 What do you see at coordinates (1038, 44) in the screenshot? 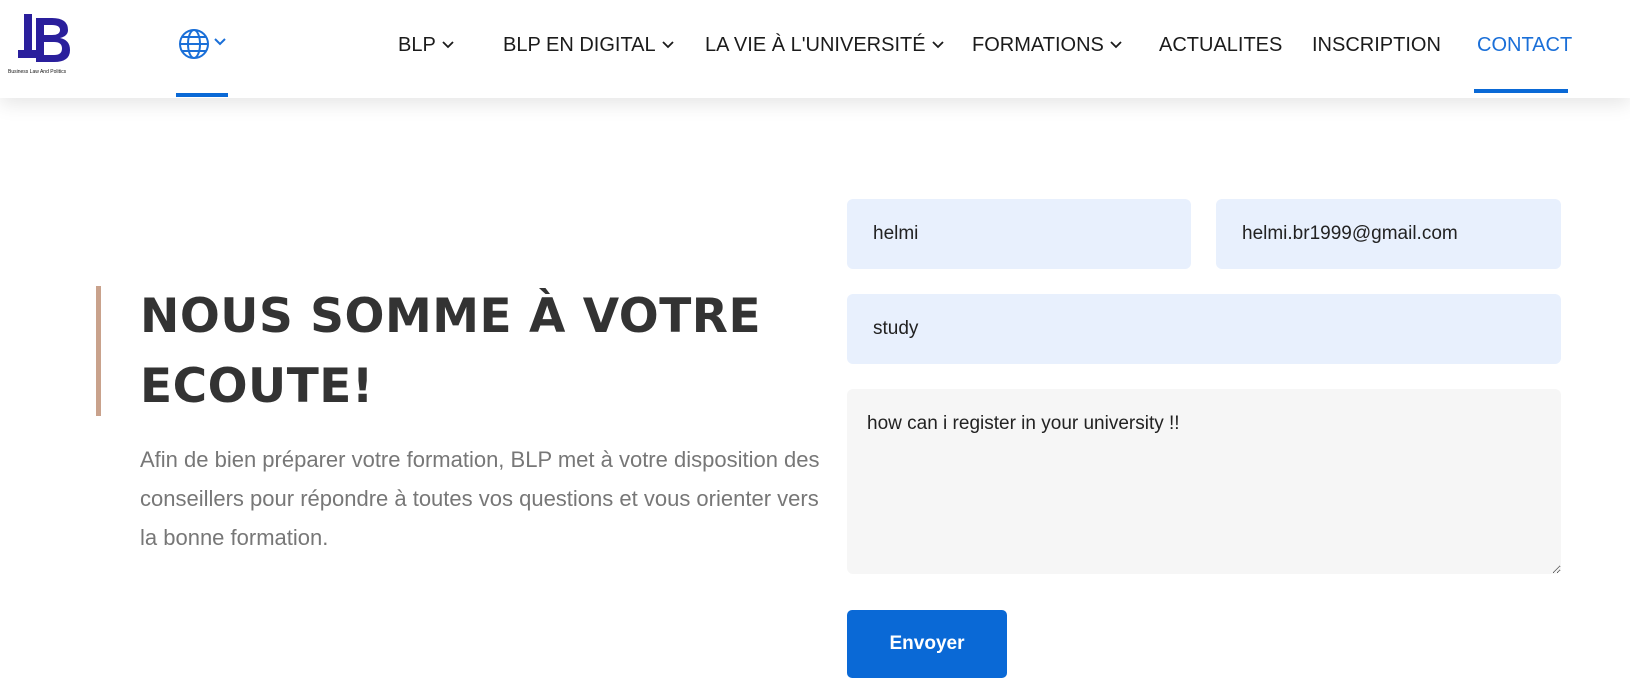
I see `nav-item-label: FORMATIONS` at bounding box center [1038, 44].